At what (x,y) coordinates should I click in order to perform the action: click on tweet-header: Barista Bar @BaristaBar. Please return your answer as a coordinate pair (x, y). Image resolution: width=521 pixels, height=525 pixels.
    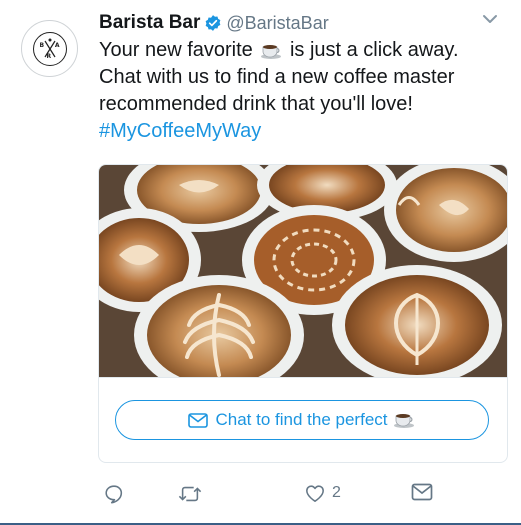
    Looking at the image, I should click on (214, 23).